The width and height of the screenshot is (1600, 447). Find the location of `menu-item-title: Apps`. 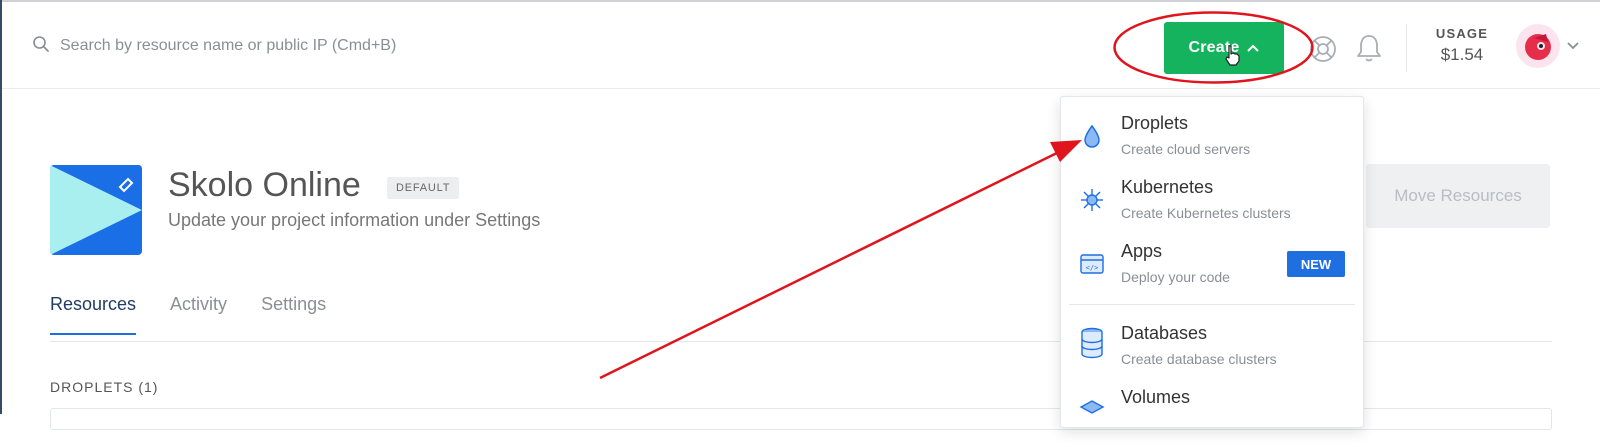

menu-item-title: Apps is located at coordinates (1142, 251).